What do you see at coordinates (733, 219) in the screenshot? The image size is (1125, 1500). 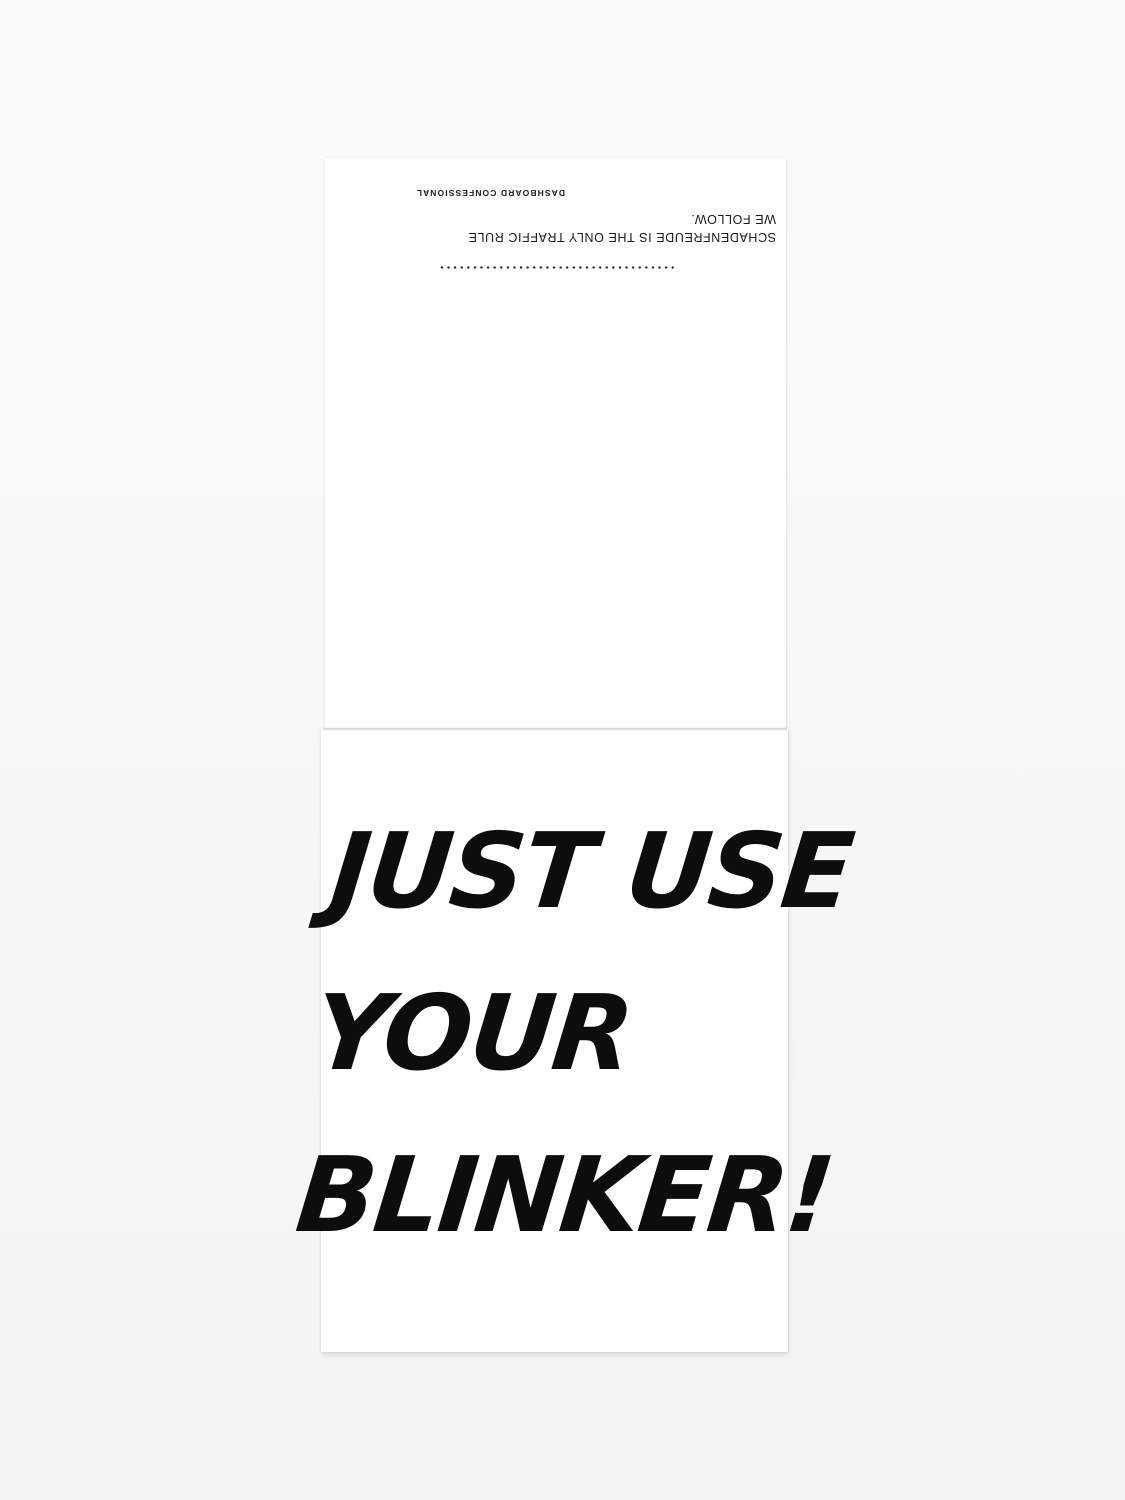 I see `quote-line-2: WE FOLLOW.` at bounding box center [733, 219].